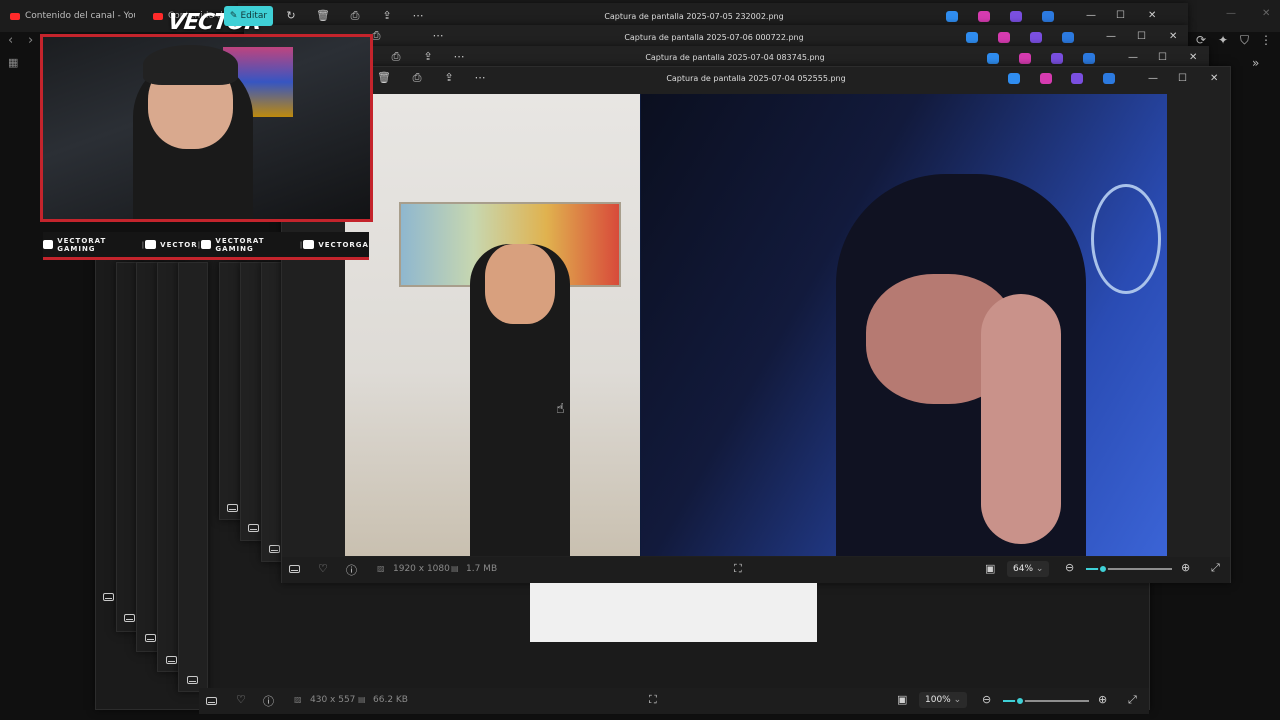 The image size is (1280, 720). Describe the element at coordinates (1255, 63) in the screenshot. I see `chevron-right-icon: »` at that location.